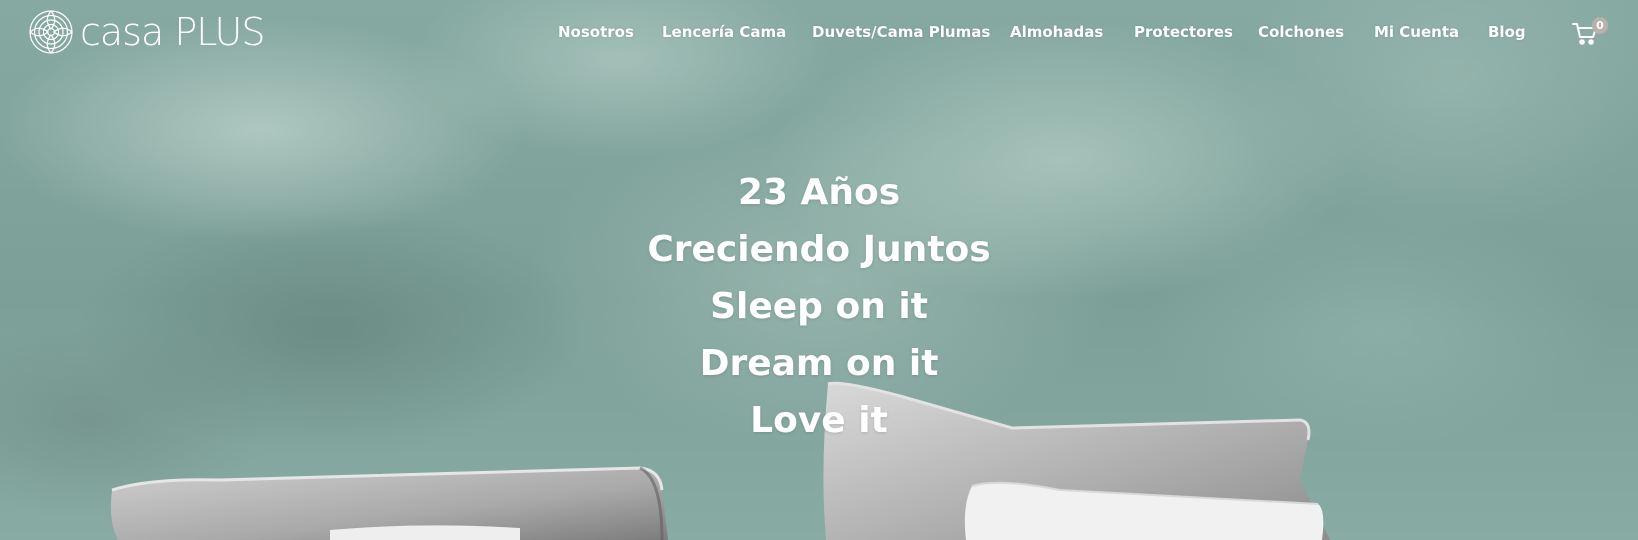  Describe the element at coordinates (724, 32) in the screenshot. I see `nav-item-lenceria-cama: Lencería Cama` at that location.